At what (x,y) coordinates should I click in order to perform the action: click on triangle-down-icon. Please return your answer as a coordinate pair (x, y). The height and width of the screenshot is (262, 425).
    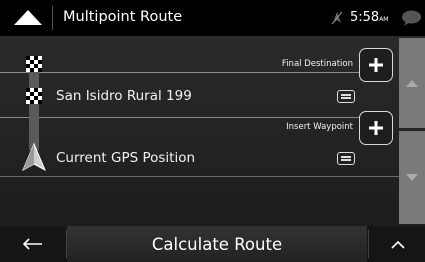
    Looking at the image, I should click on (412, 177).